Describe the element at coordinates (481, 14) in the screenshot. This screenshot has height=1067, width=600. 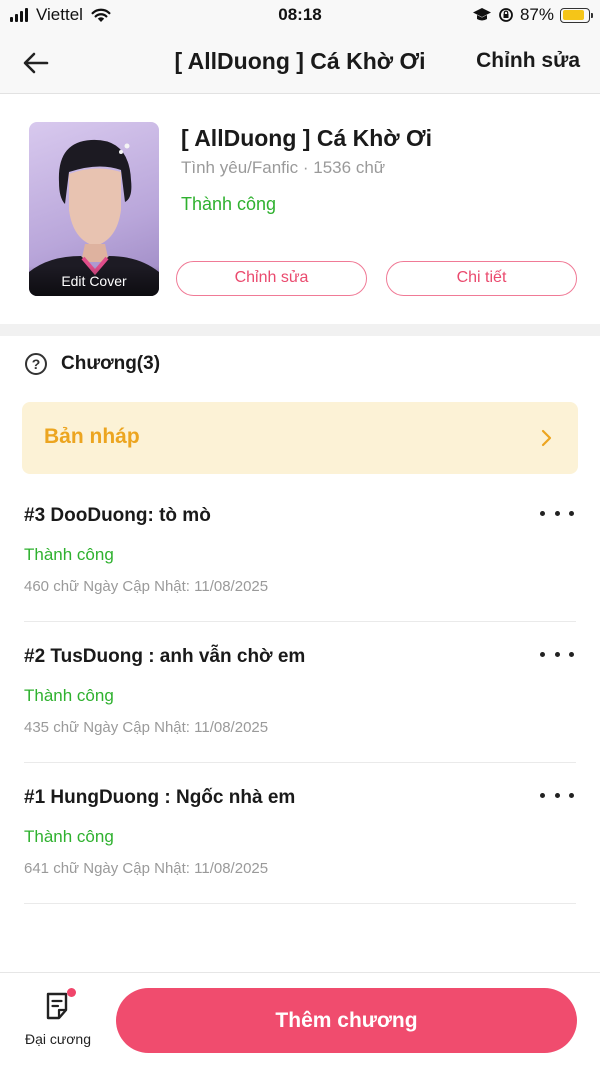
I see `graduation-cap-icon` at that location.